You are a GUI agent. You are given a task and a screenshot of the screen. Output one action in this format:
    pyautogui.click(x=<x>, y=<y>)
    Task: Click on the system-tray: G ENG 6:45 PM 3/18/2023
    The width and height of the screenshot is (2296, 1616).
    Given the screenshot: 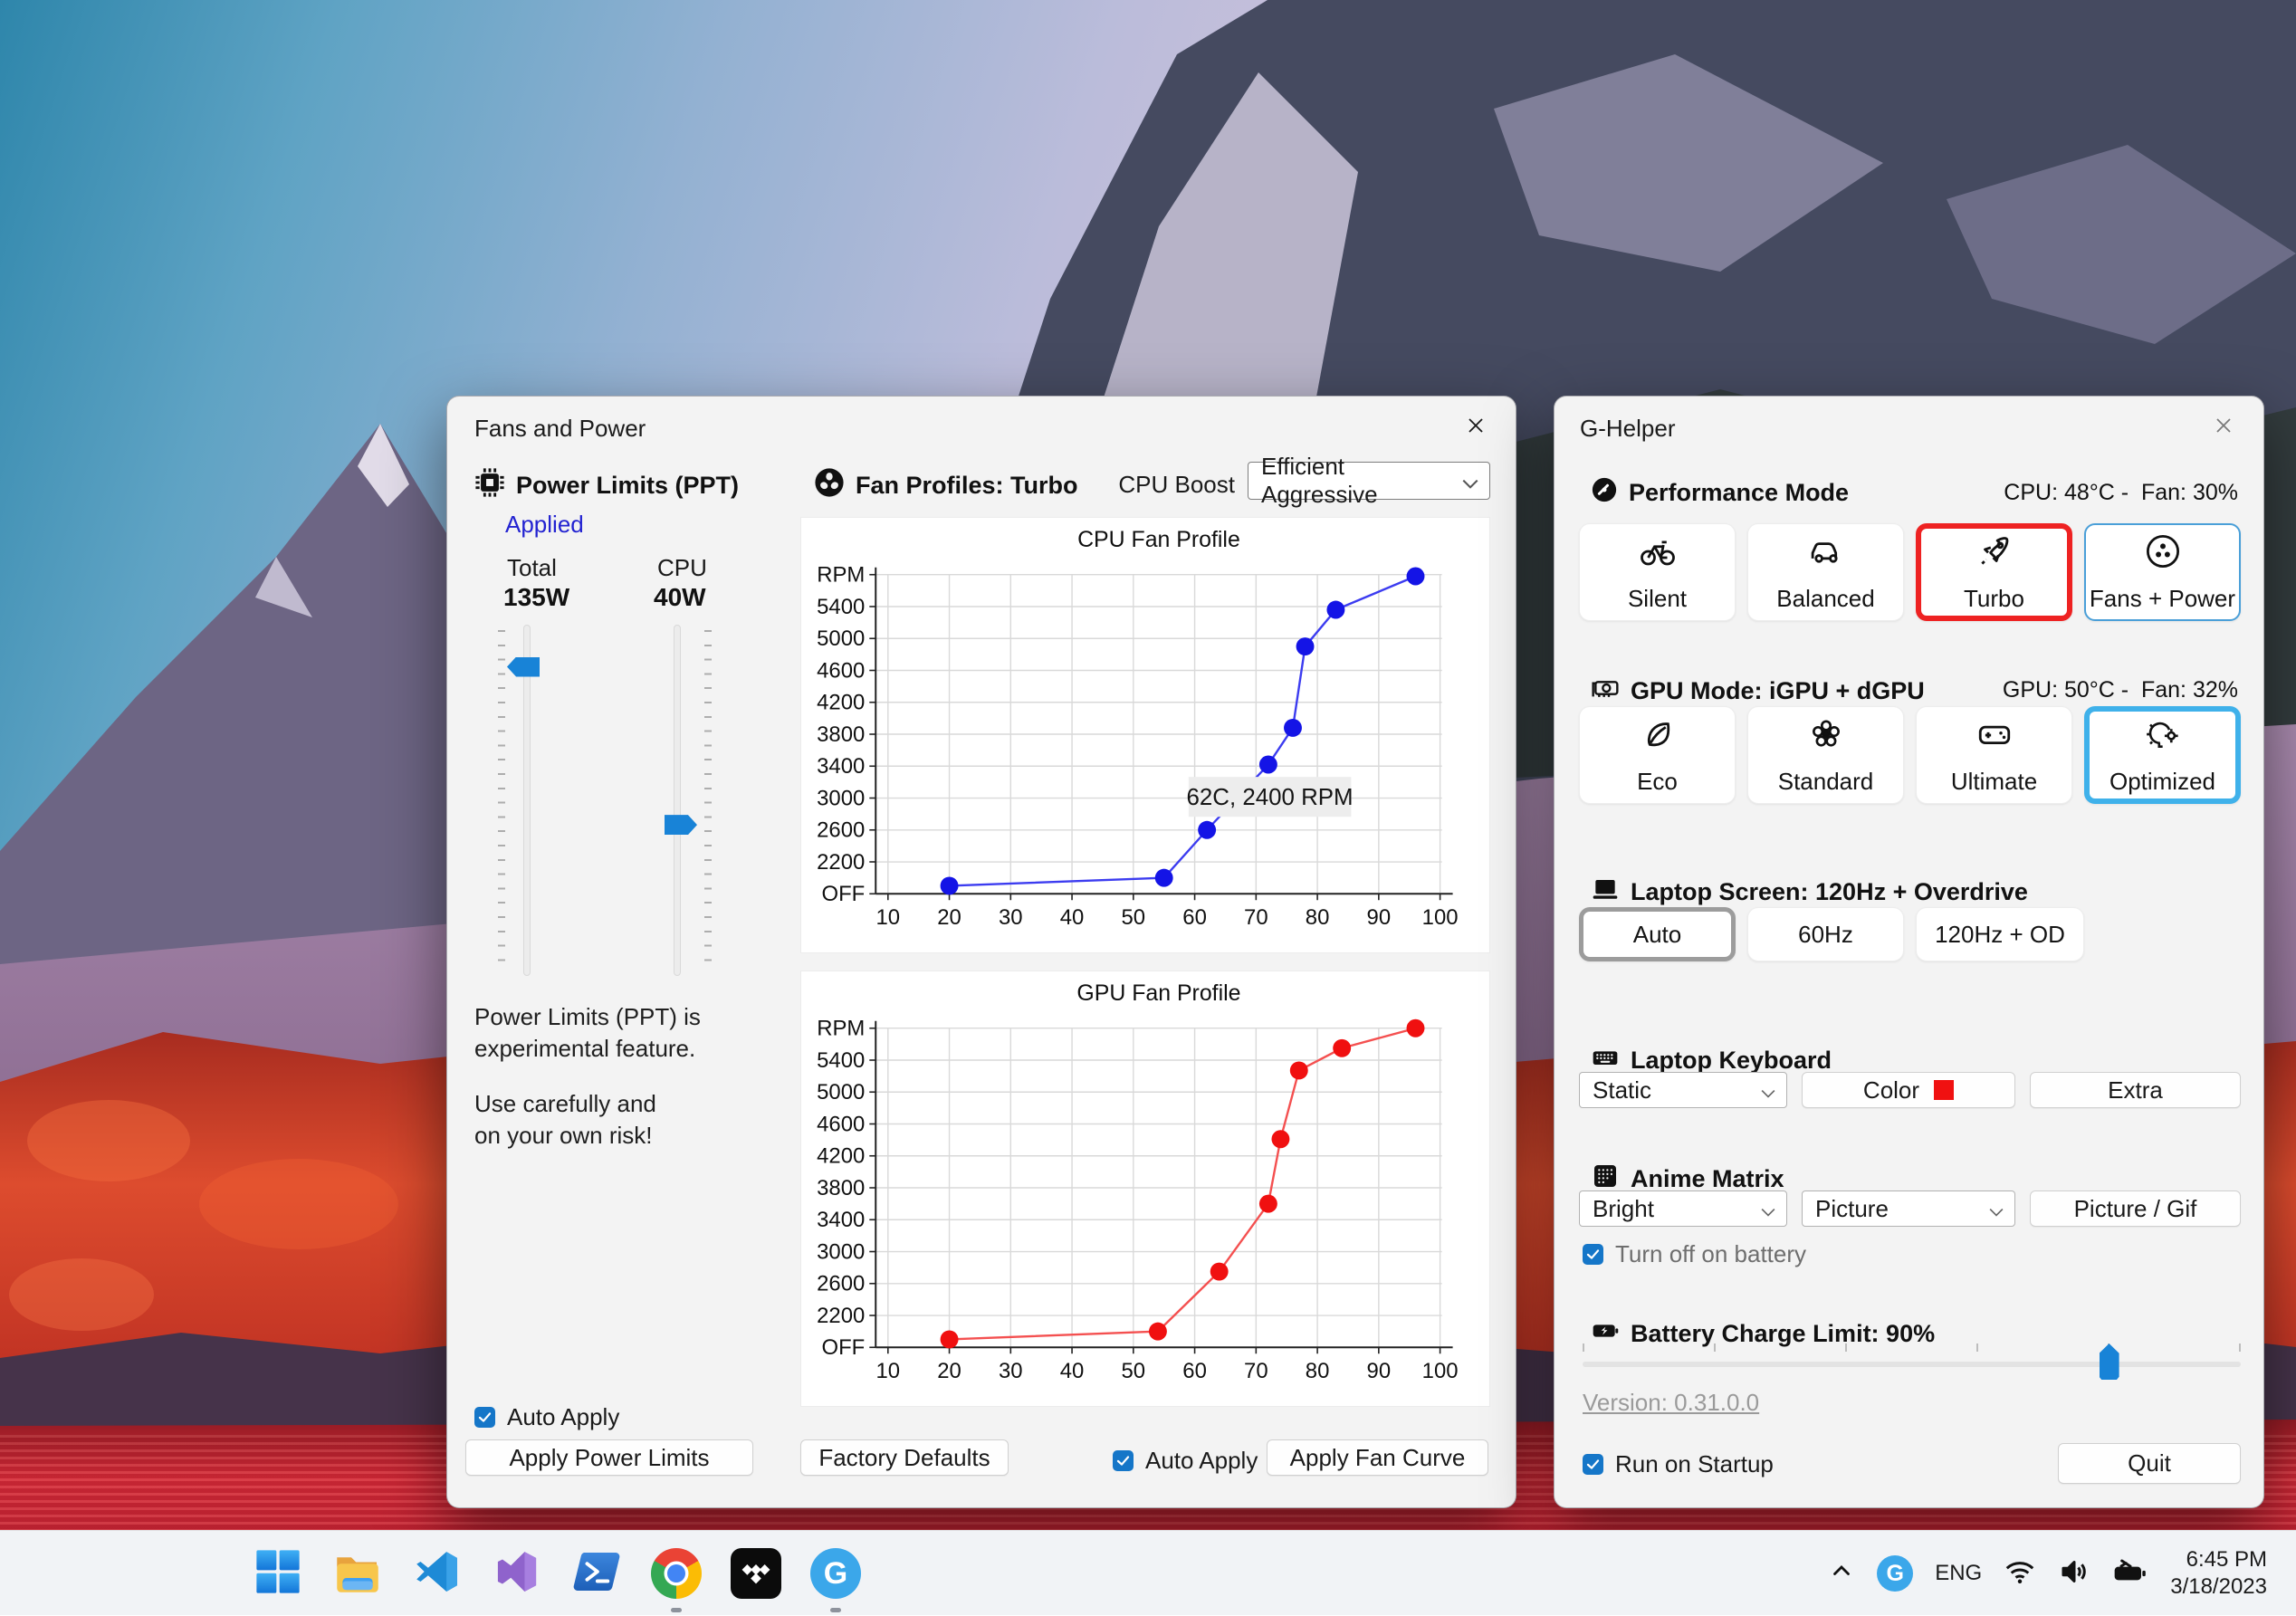 What is the action you would take?
    pyautogui.click(x=2047, y=1574)
    